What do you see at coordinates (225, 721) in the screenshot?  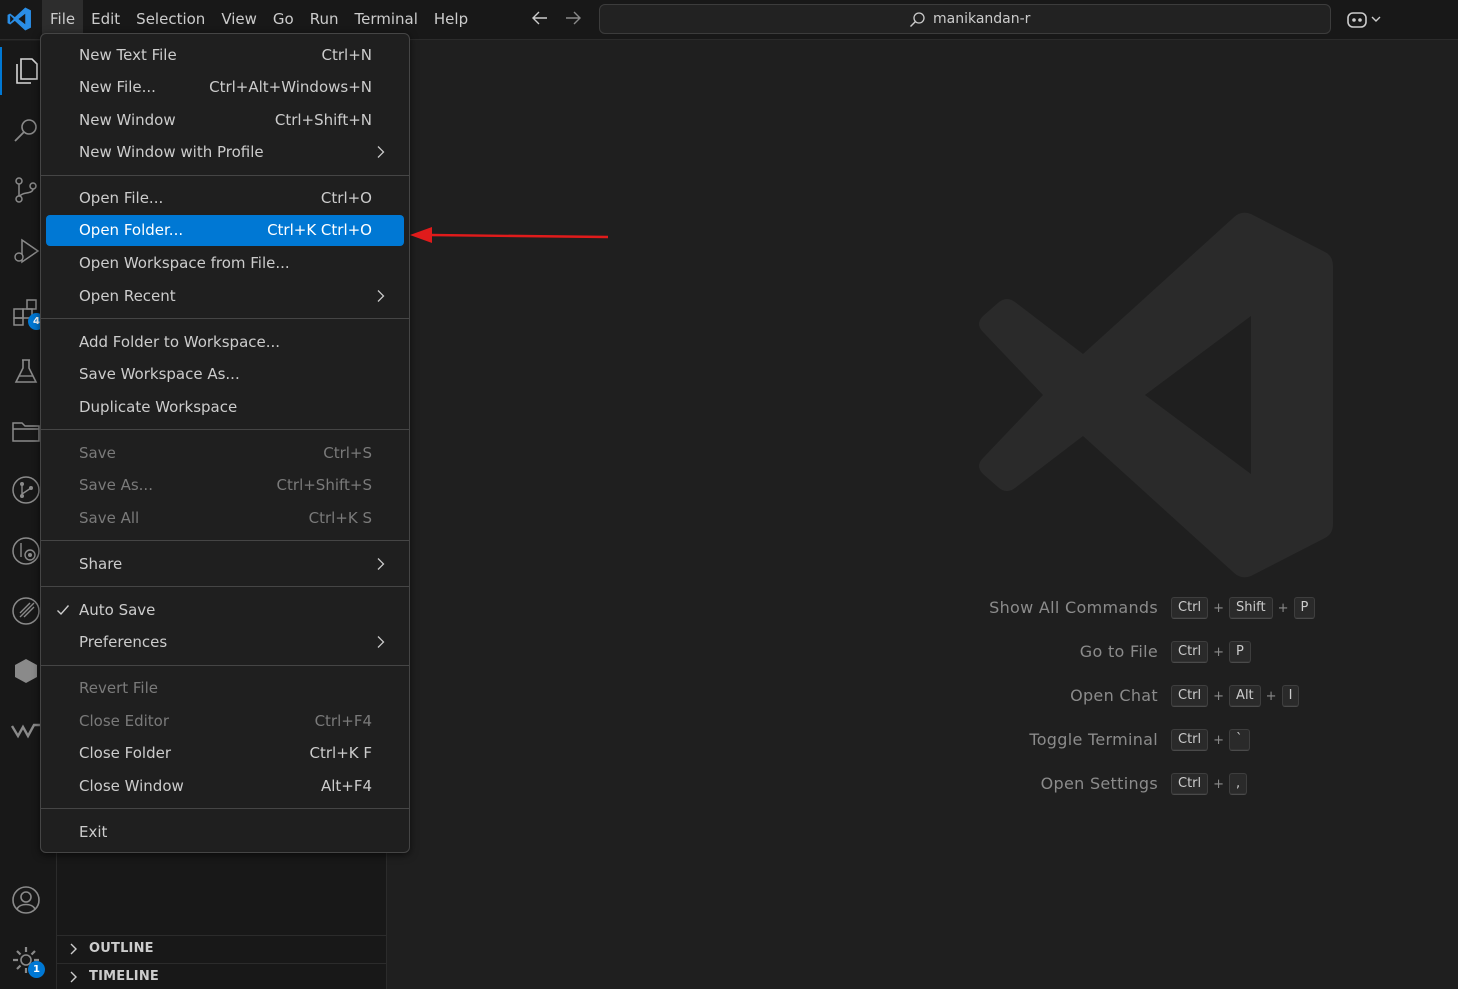 I see `menu-item-close-editor: Close Editor Ctrl+F4` at bounding box center [225, 721].